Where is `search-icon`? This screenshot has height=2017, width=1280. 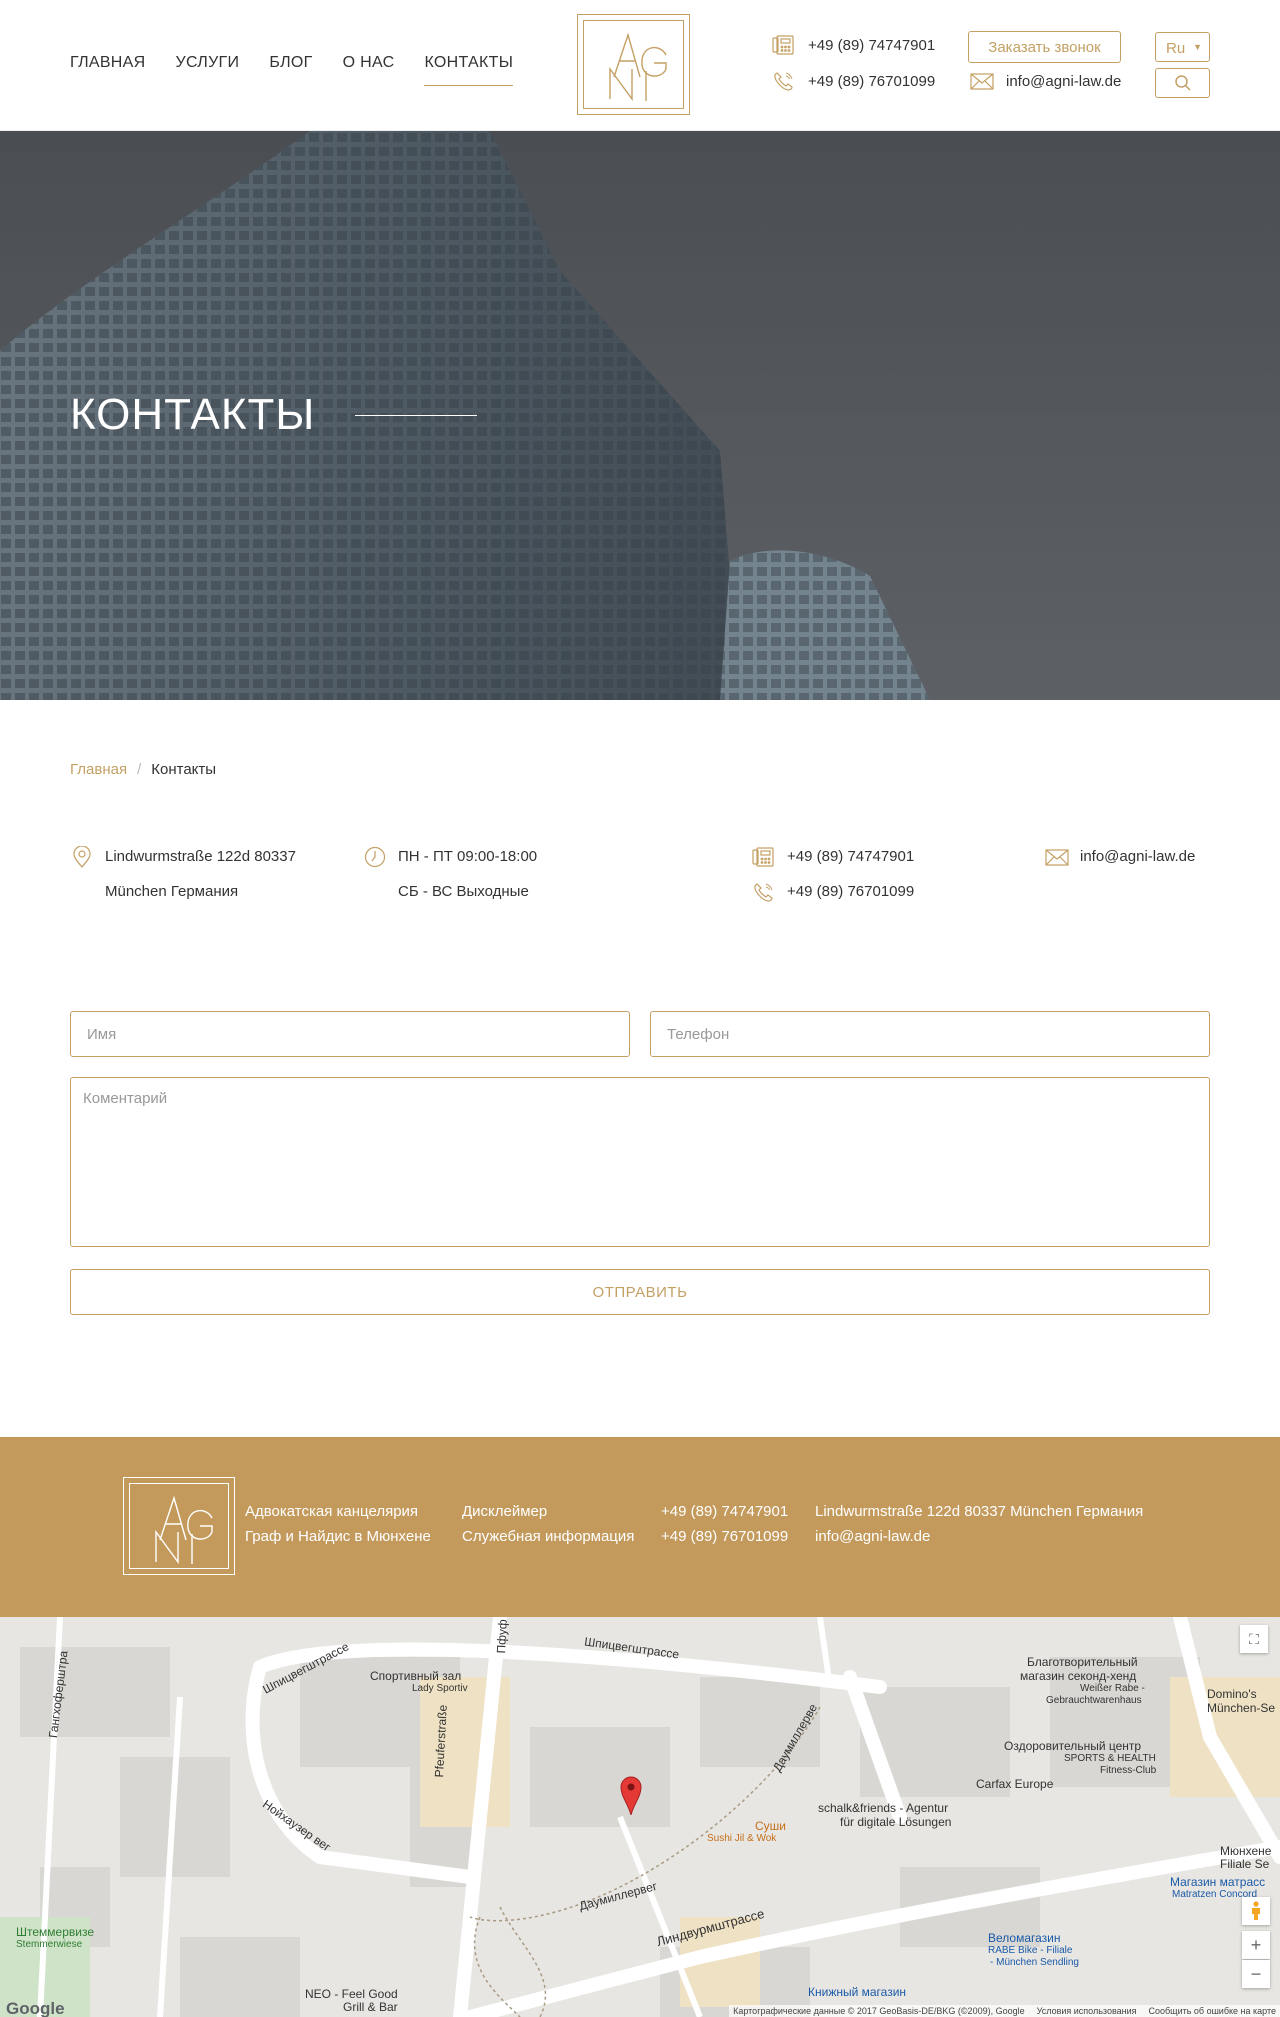 search-icon is located at coordinates (1182, 83).